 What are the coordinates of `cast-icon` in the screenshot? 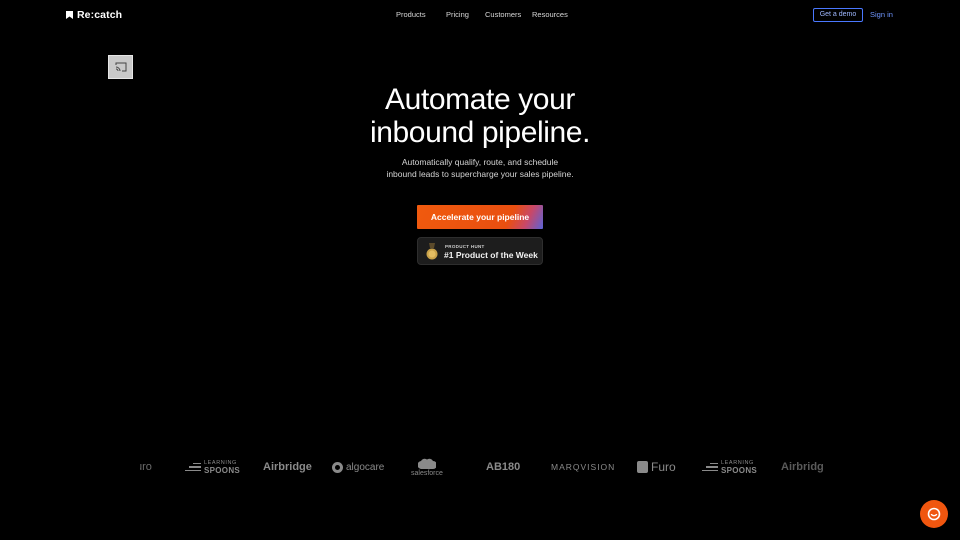 It's located at (120, 67).